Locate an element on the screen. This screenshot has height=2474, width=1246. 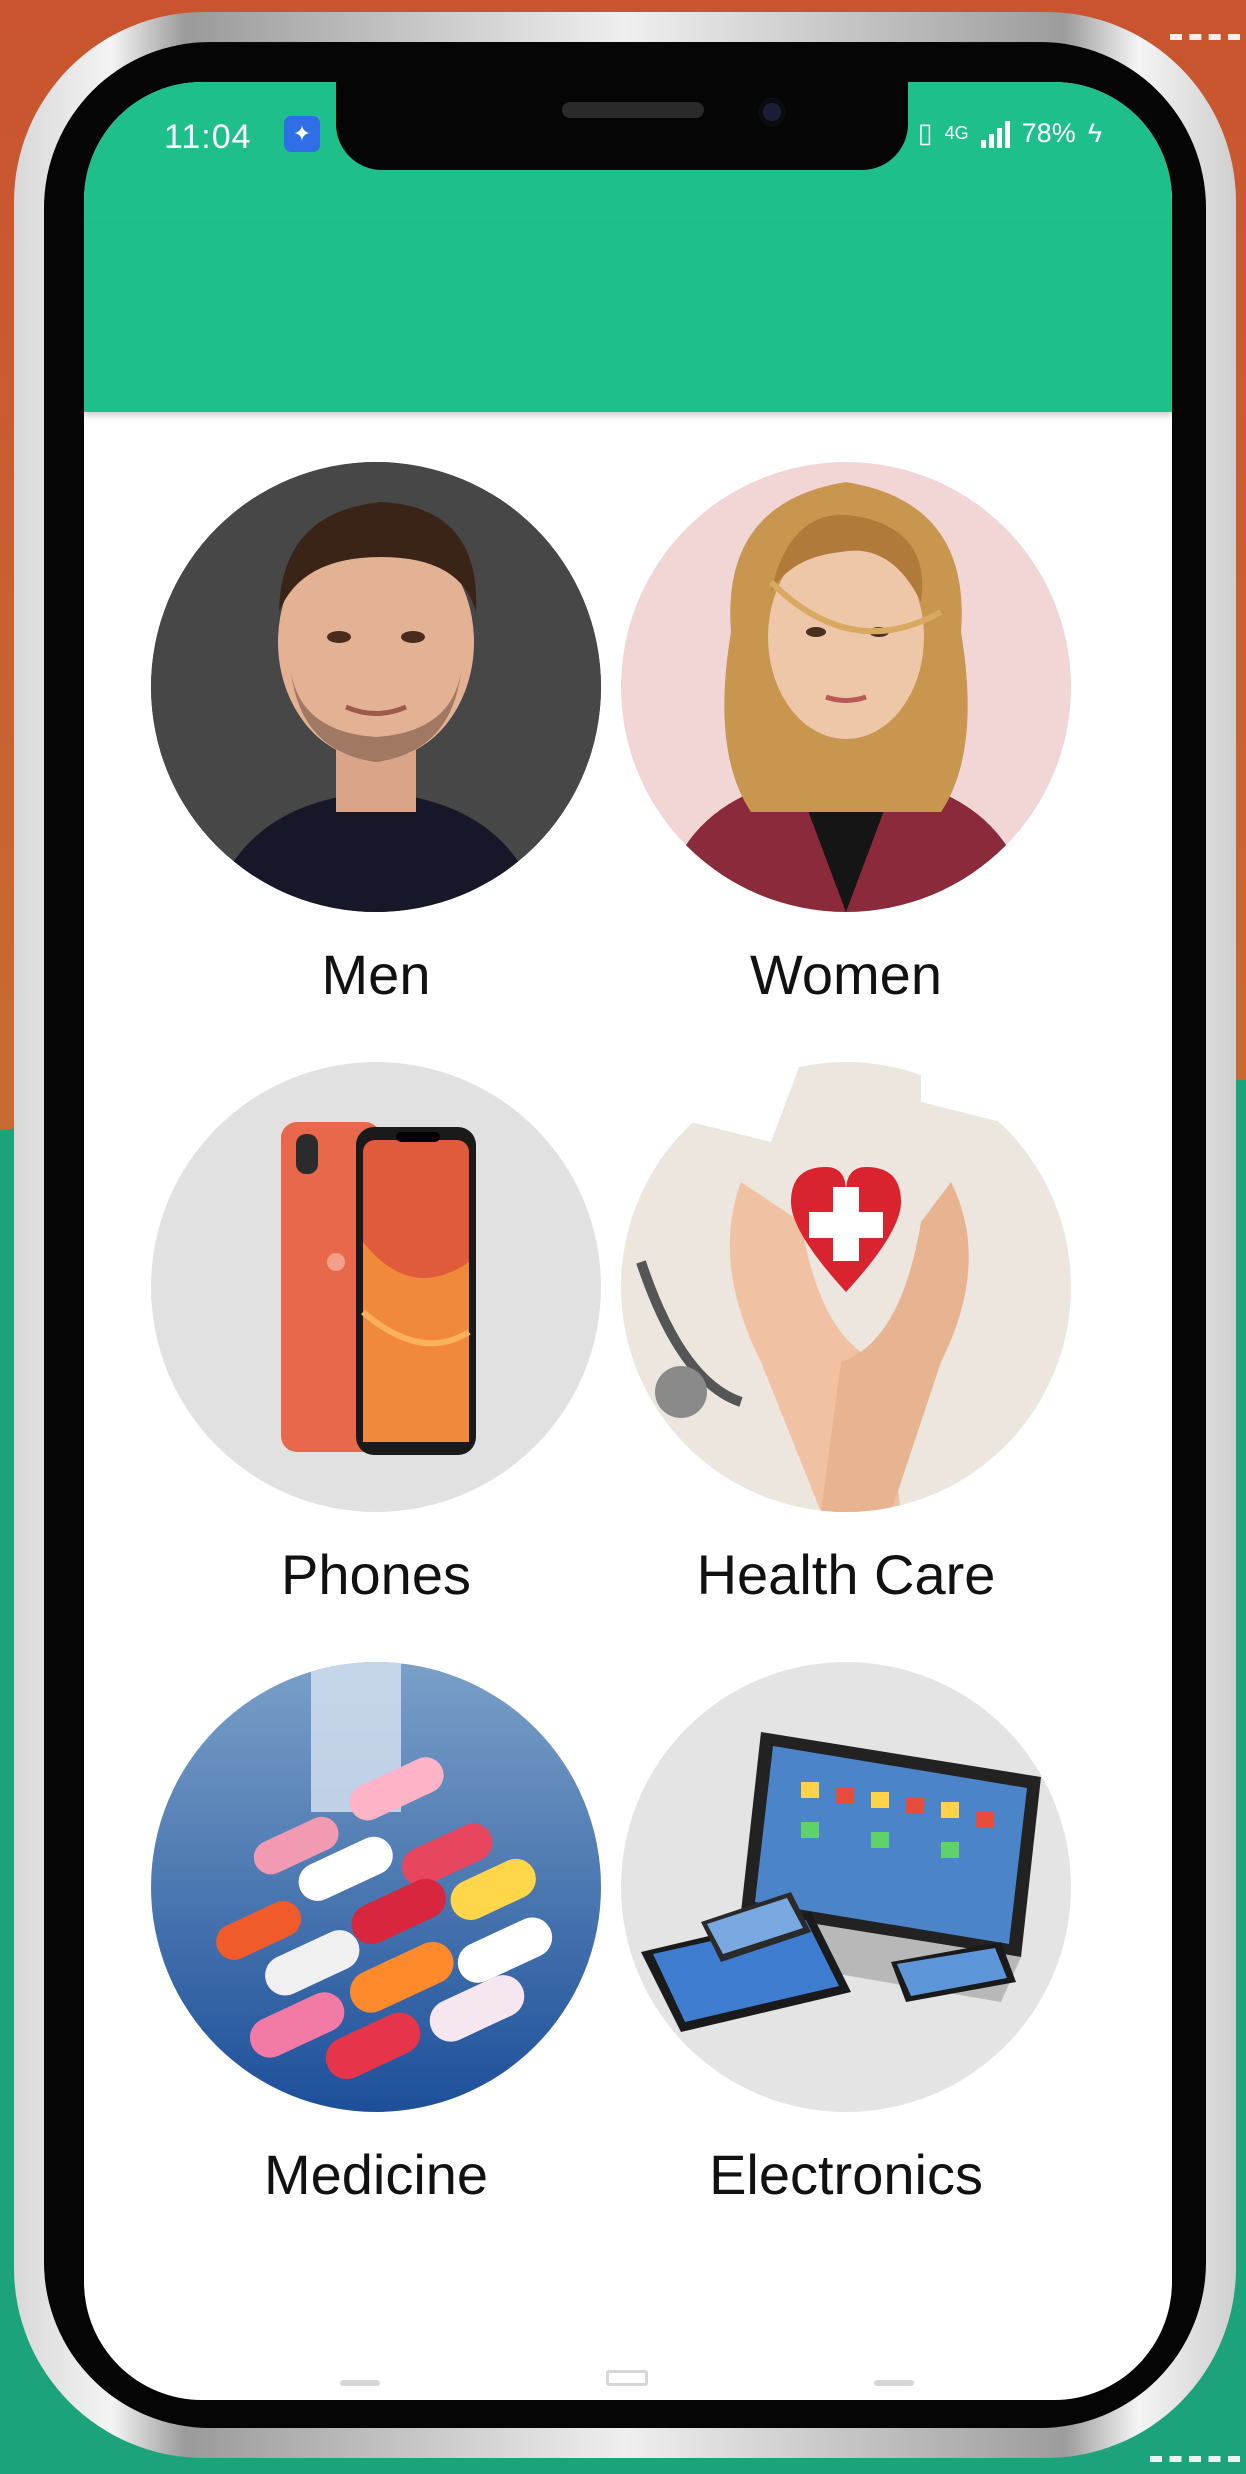
category-label: Electronics is located at coordinates (846, 2174).